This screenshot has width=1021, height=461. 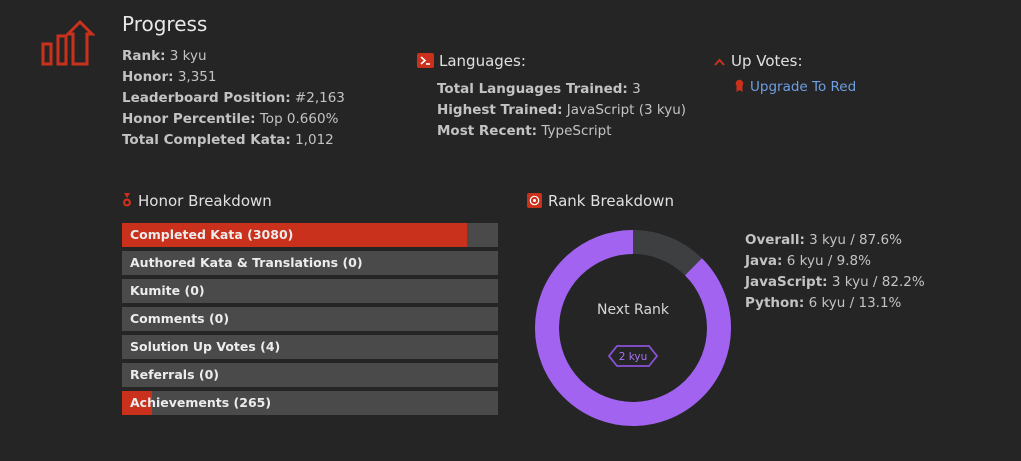 What do you see at coordinates (310, 347) in the screenshot?
I see `honor-bar: Solution Up Votes (4)` at bounding box center [310, 347].